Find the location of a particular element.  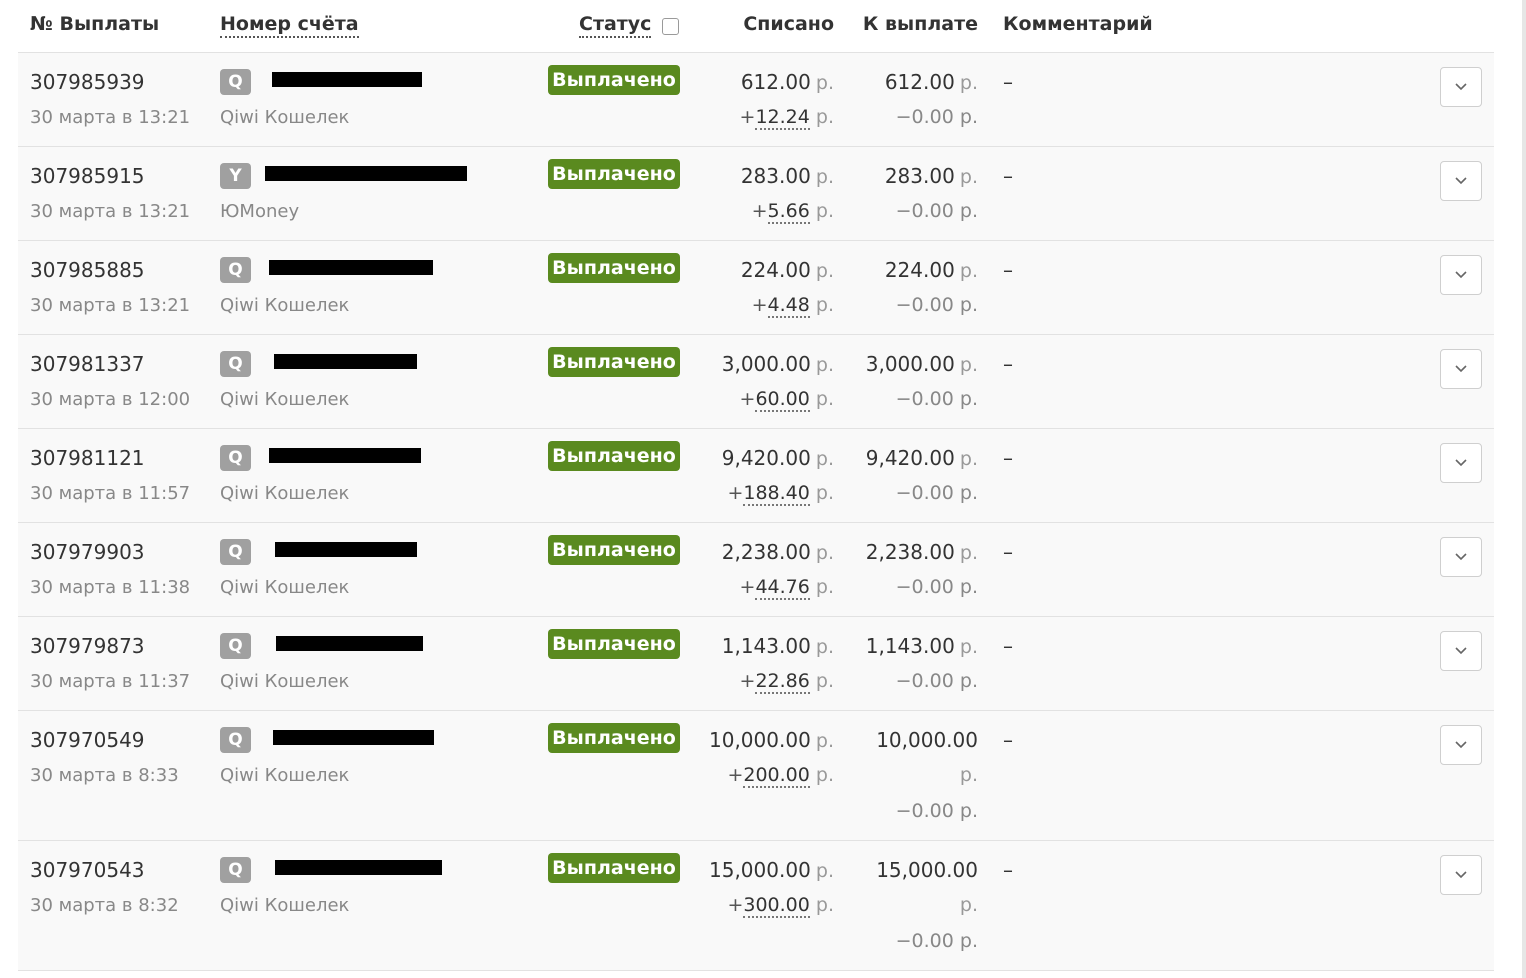

payout-amount: 9,420.00 р. is located at coordinates (922, 458).